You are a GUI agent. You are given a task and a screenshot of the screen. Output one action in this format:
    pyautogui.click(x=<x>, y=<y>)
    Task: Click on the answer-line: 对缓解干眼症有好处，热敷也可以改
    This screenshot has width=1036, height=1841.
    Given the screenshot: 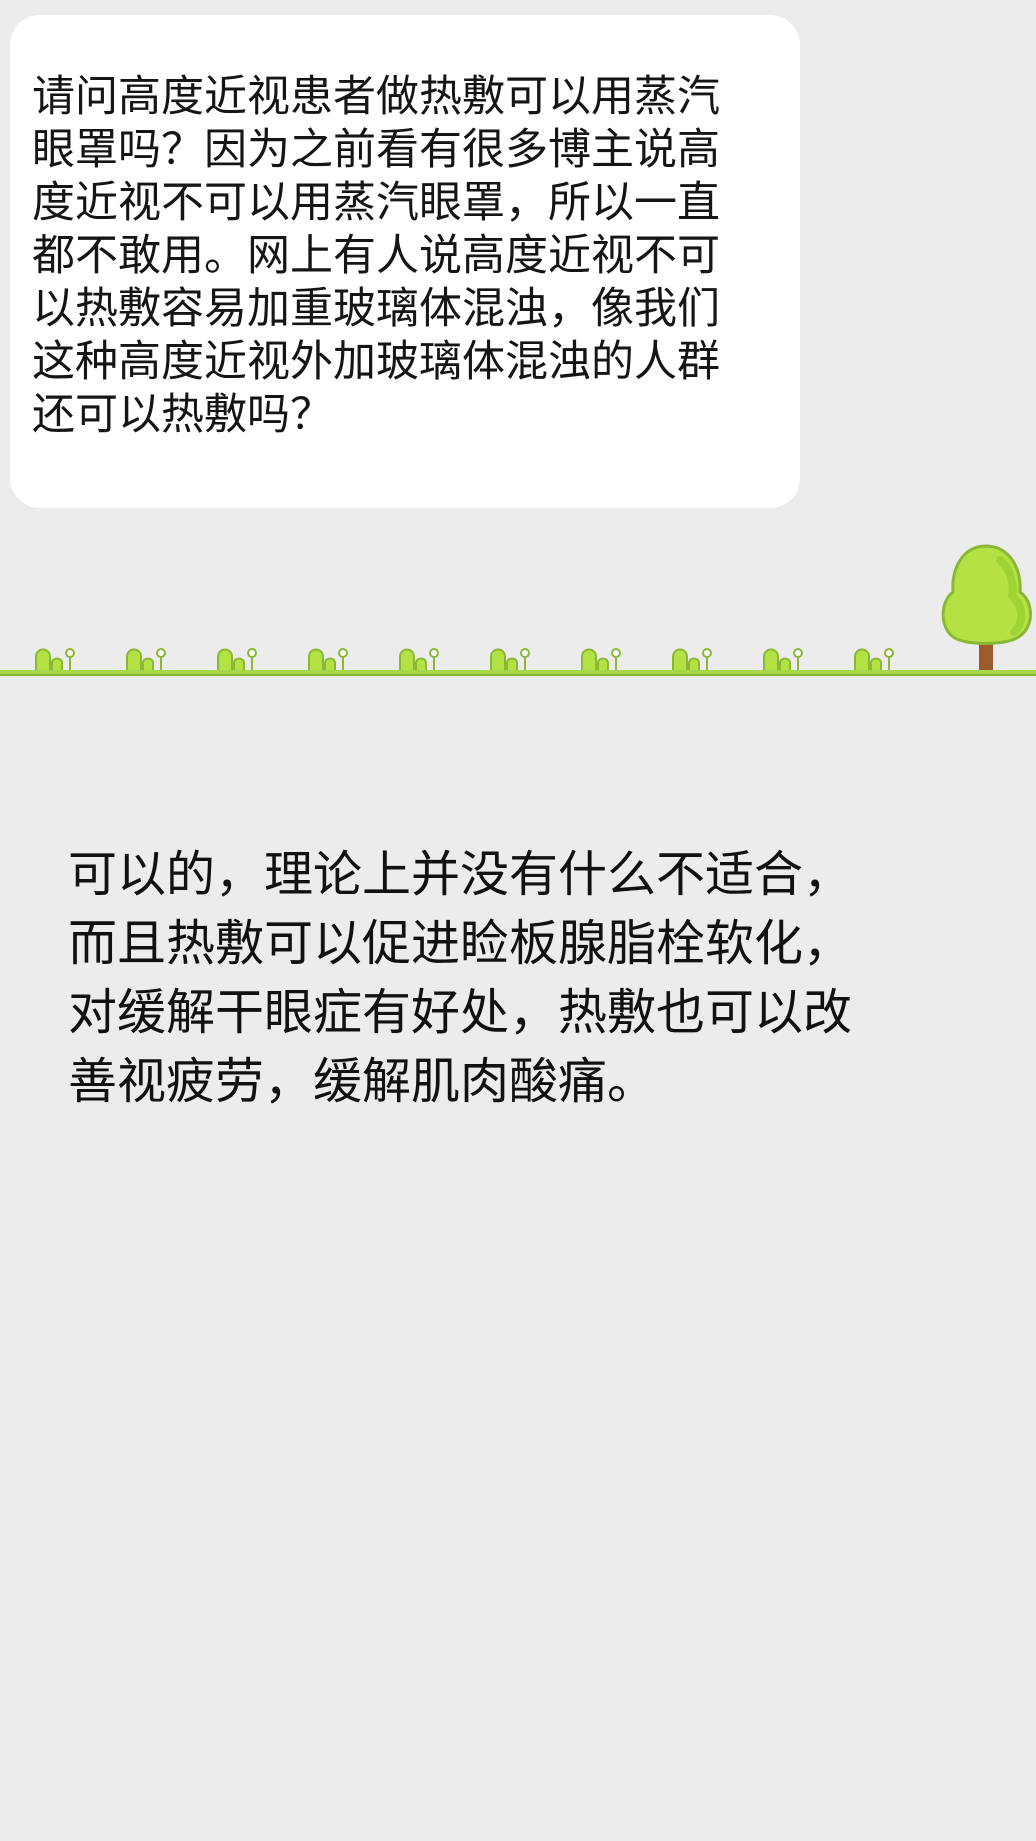 What is the action you would take?
    pyautogui.click(x=460, y=1012)
    